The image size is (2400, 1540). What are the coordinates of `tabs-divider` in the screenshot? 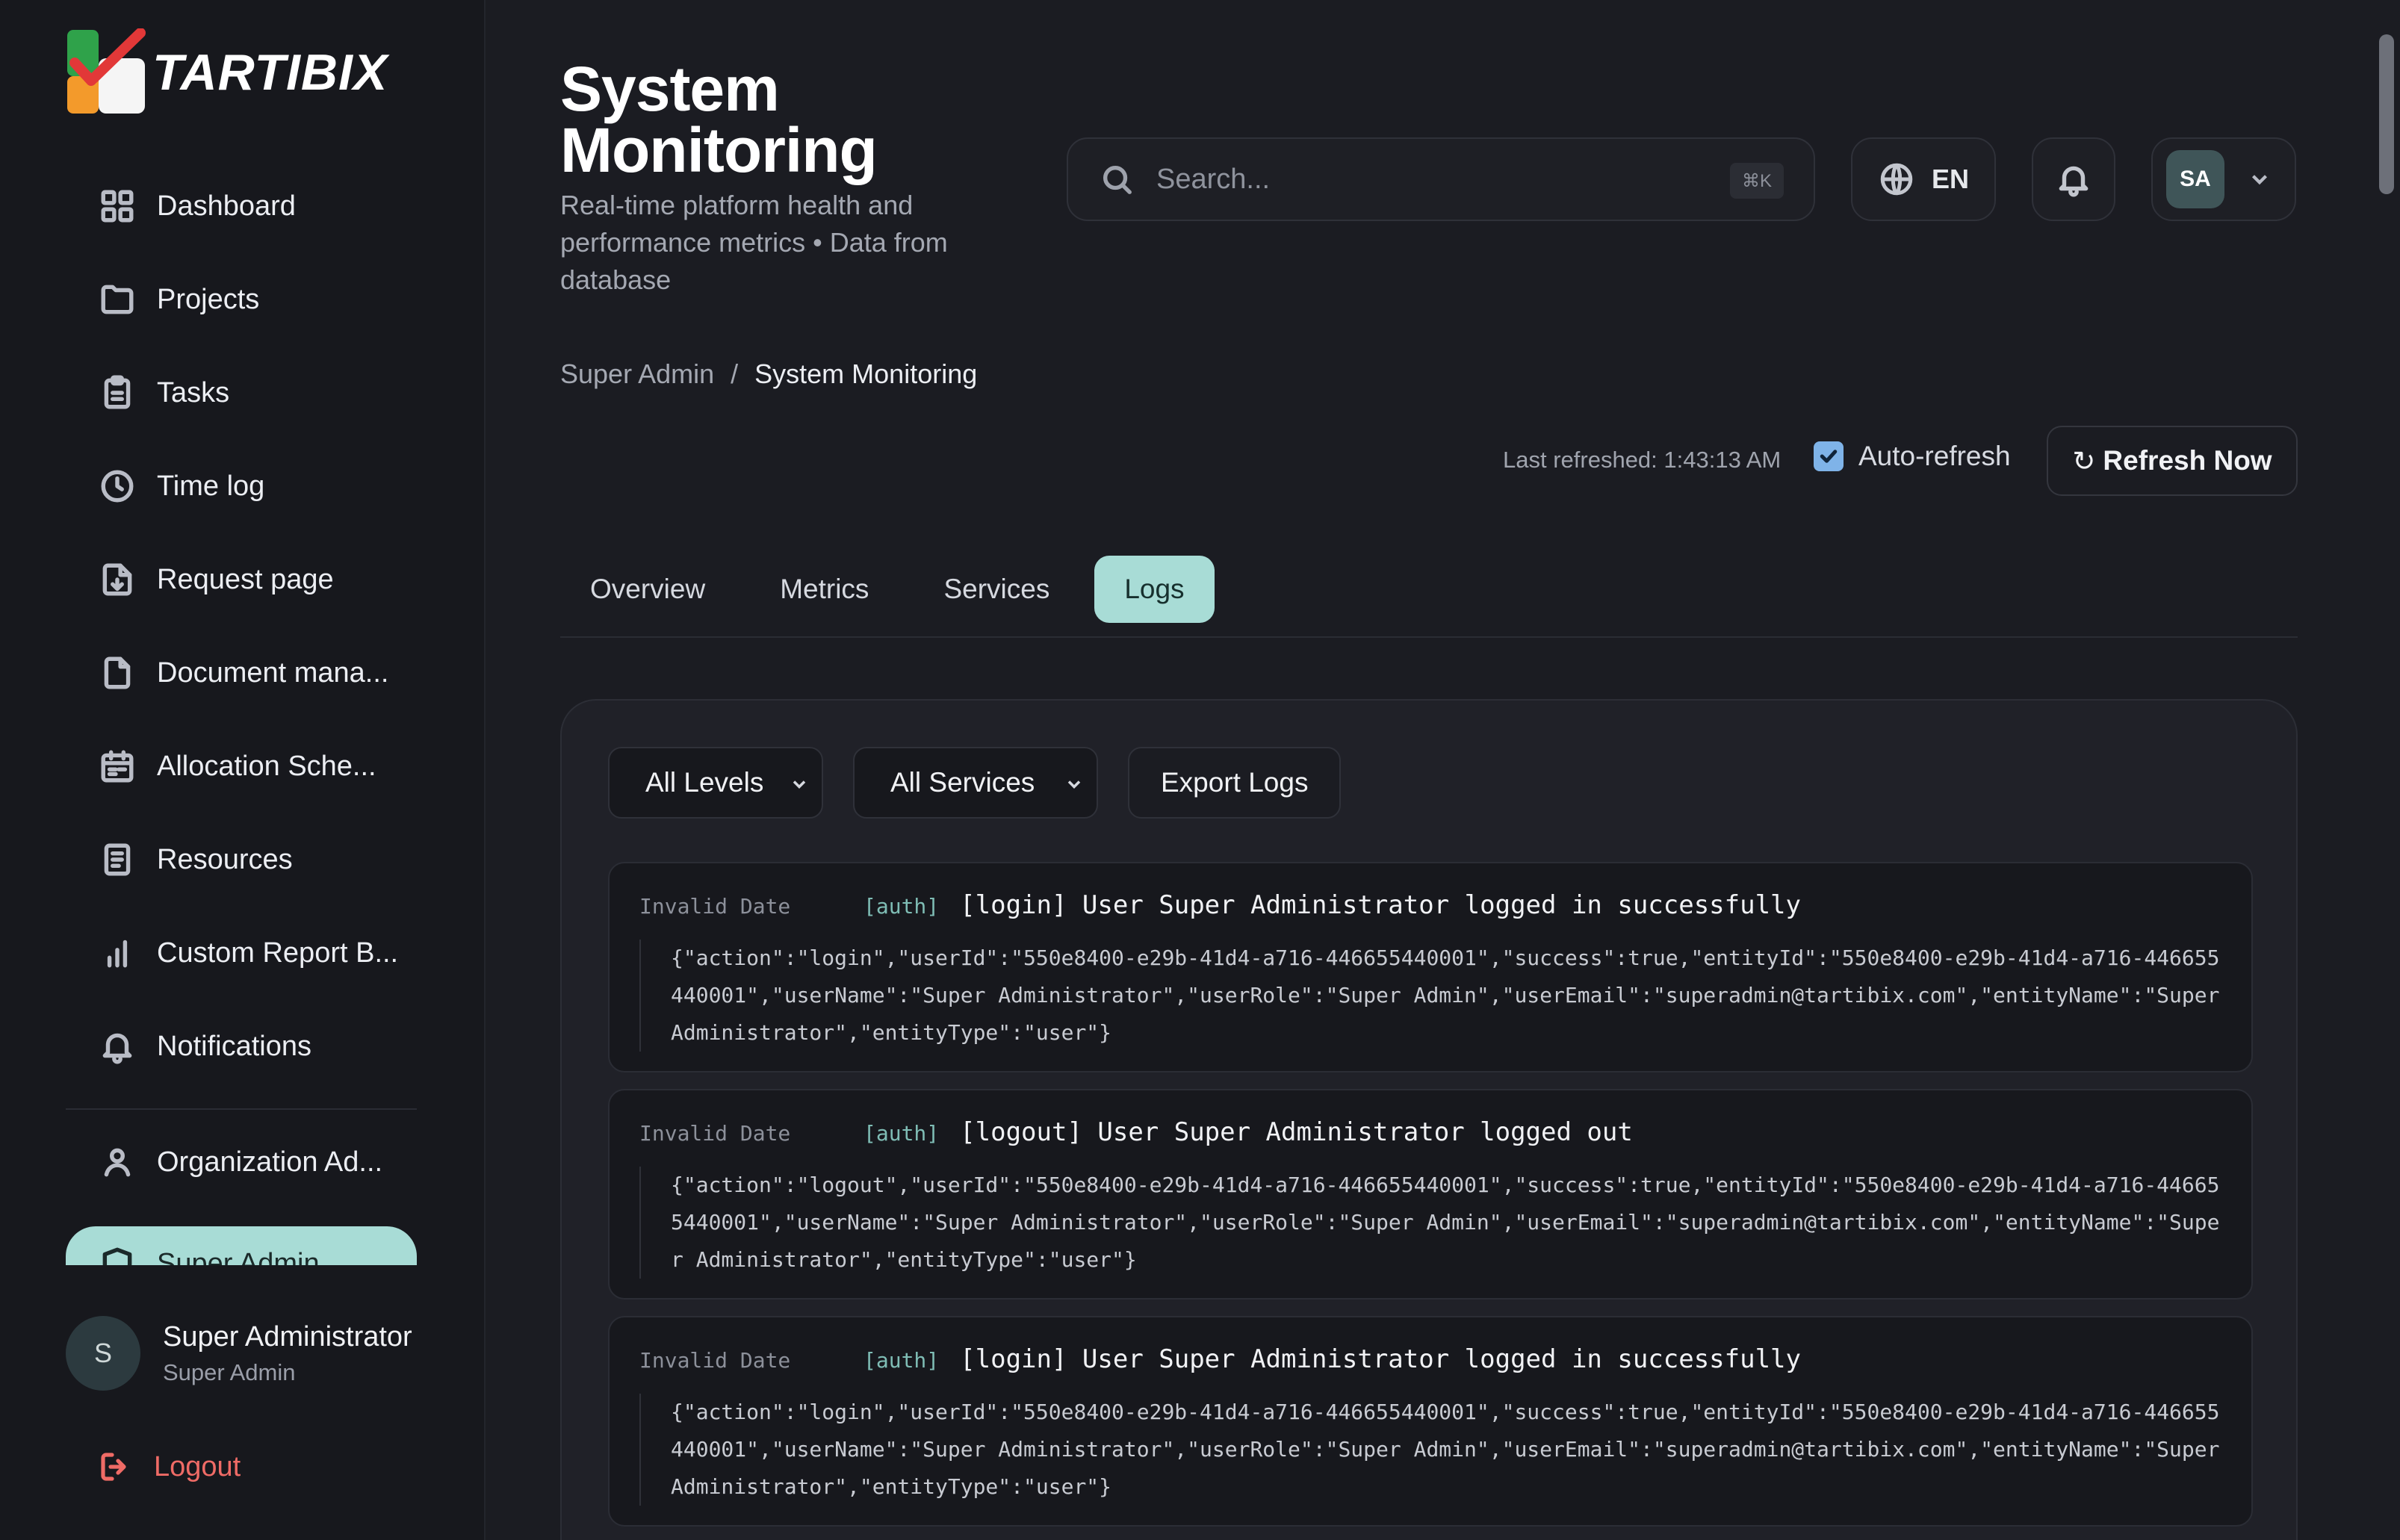 It's located at (1429, 637).